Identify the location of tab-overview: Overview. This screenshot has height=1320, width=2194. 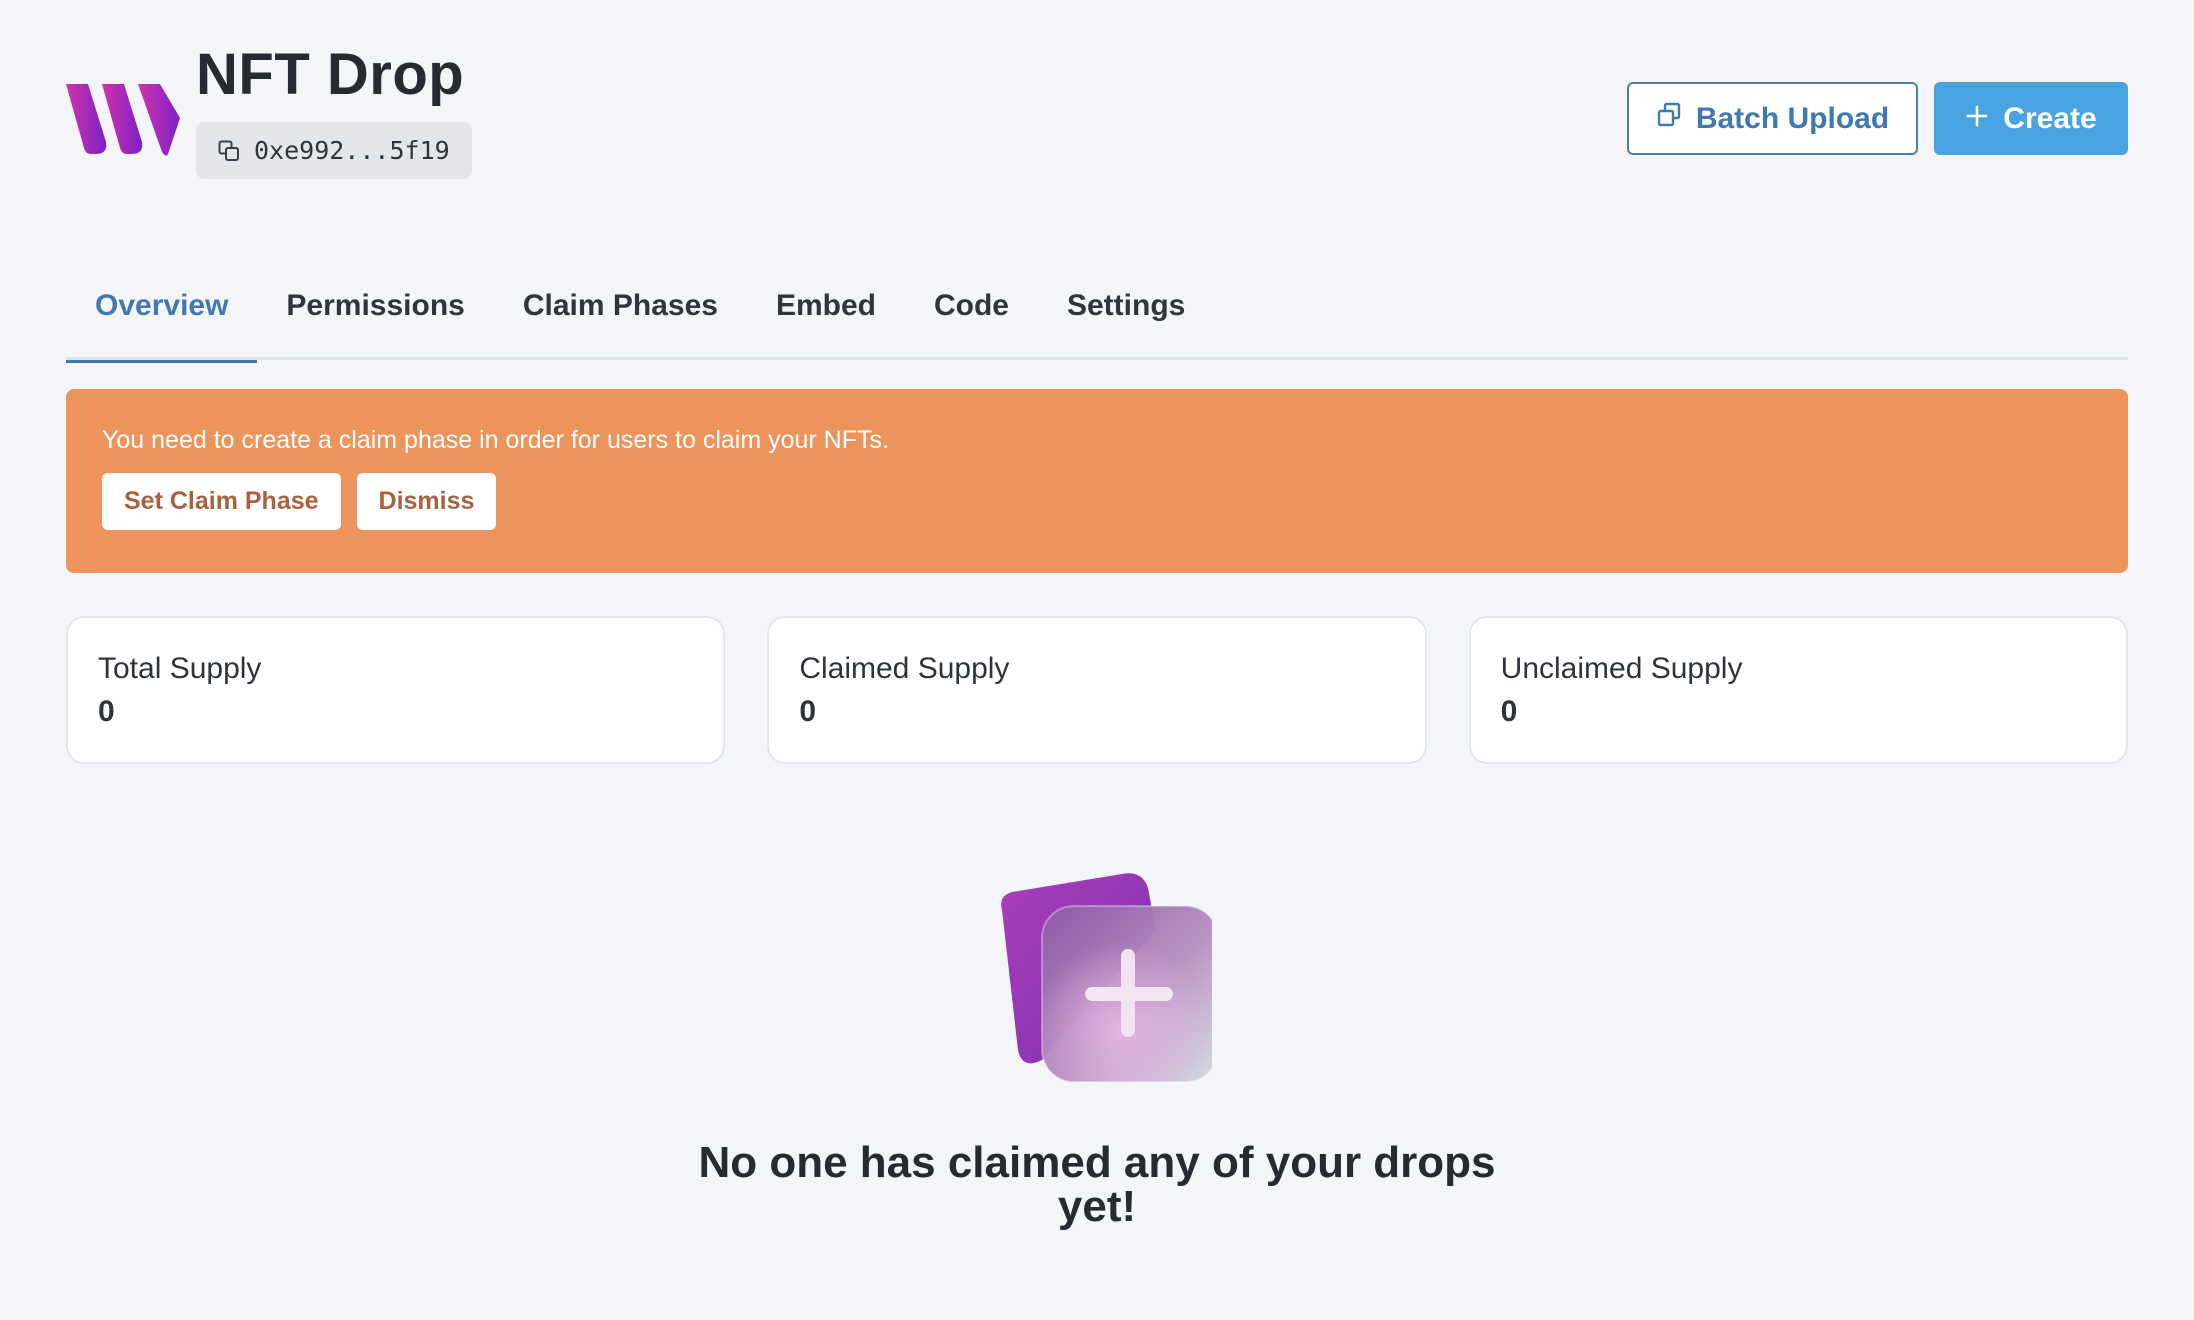
(162, 309).